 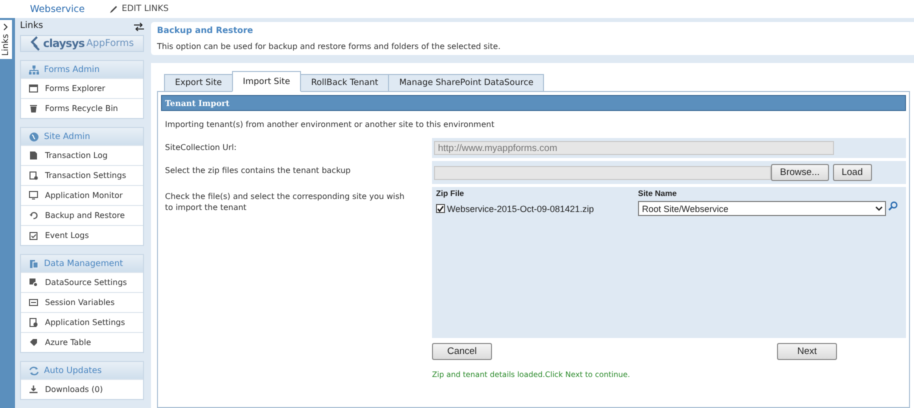 What do you see at coordinates (285, 202) in the screenshot?
I see `field-label: Check the file(s) and select the corresponding site you wish to import the tenant` at bounding box center [285, 202].